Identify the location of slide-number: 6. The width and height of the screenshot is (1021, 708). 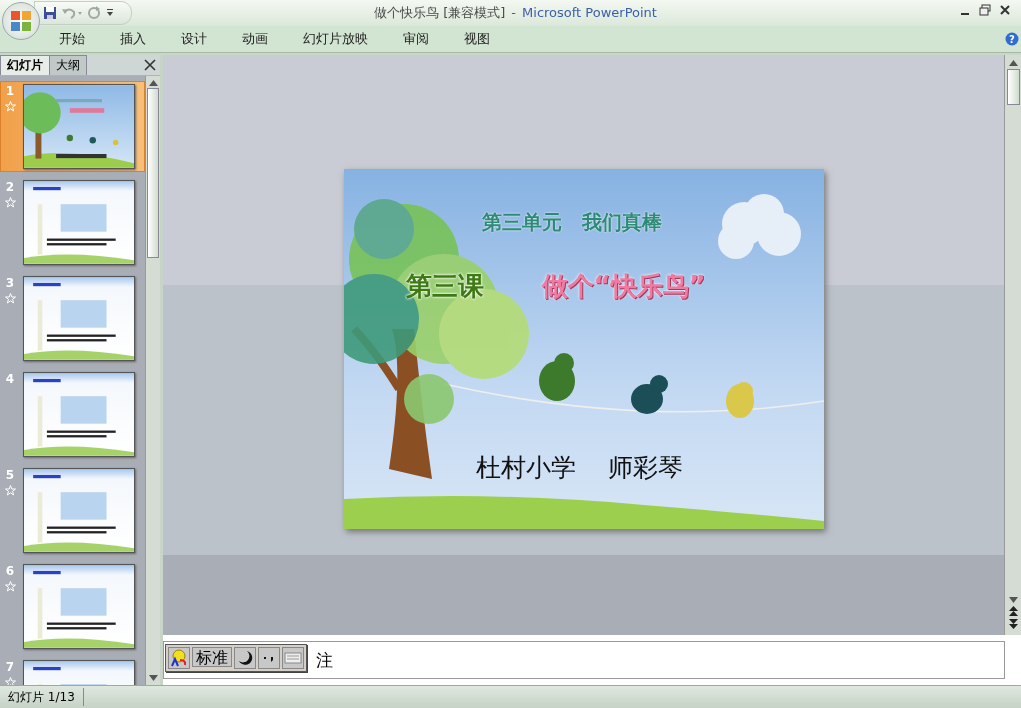
(10, 571).